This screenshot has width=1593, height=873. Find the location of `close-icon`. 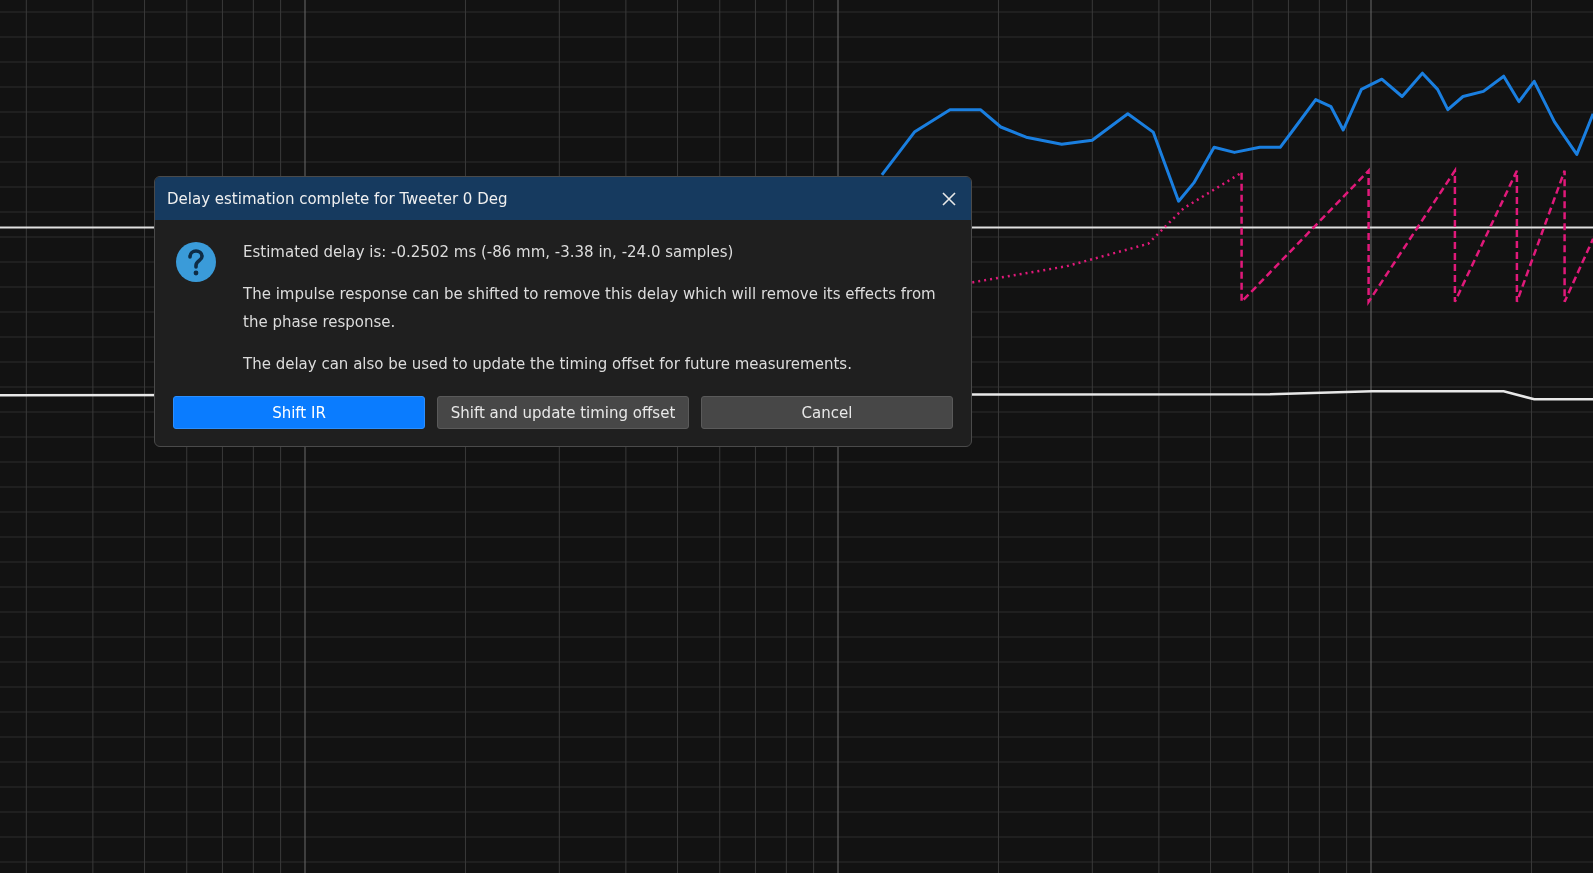

close-icon is located at coordinates (949, 198).